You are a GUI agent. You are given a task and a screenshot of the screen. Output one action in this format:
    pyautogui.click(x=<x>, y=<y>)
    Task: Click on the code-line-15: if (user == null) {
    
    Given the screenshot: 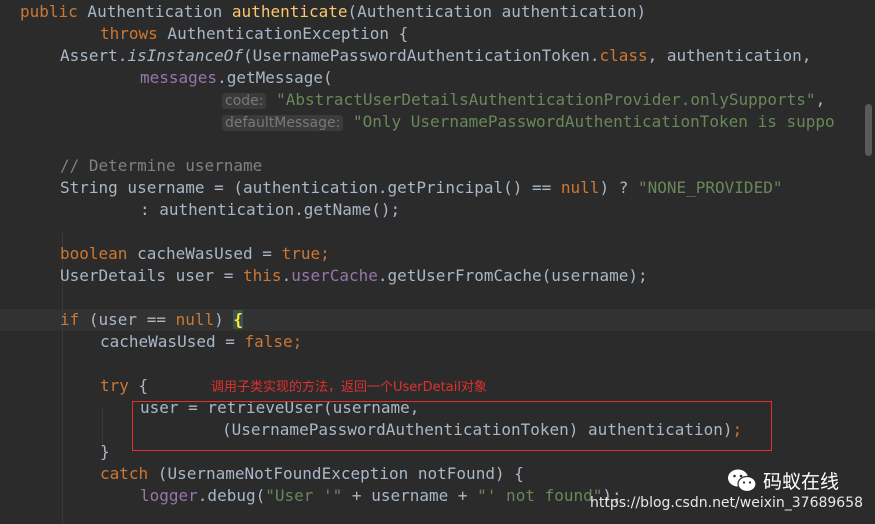 What is the action you would take?
    pyautogui.click(x=152, y=320)
    